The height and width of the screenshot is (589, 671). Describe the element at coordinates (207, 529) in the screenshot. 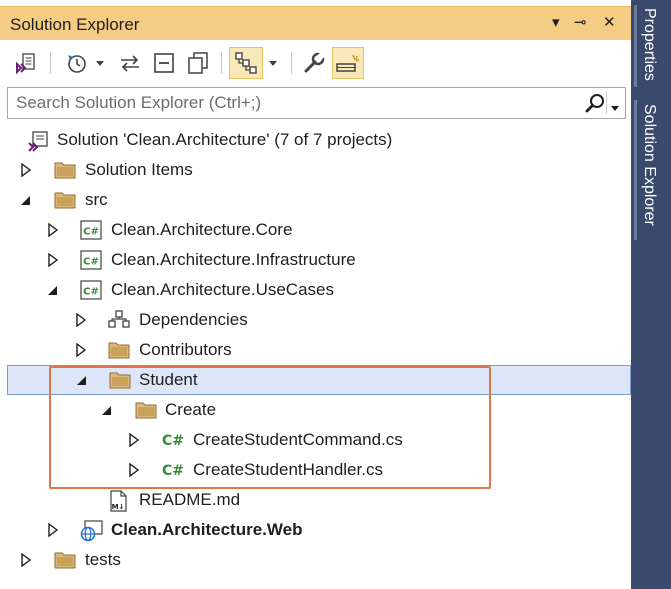

I see `tree-item-label: Clean.Architecture.Web` at that location.